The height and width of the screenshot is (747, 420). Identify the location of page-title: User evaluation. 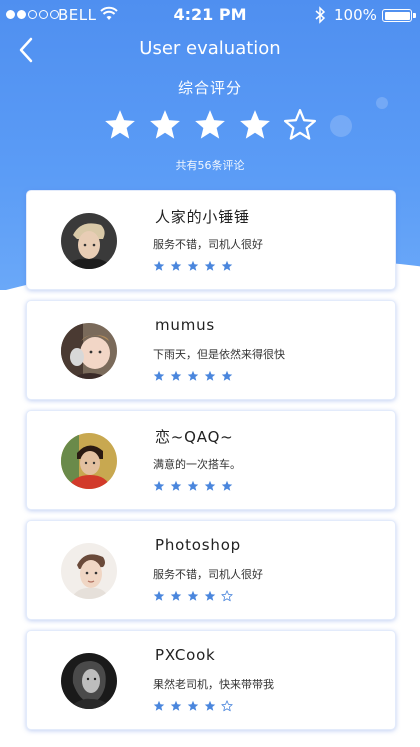
(210, 48).